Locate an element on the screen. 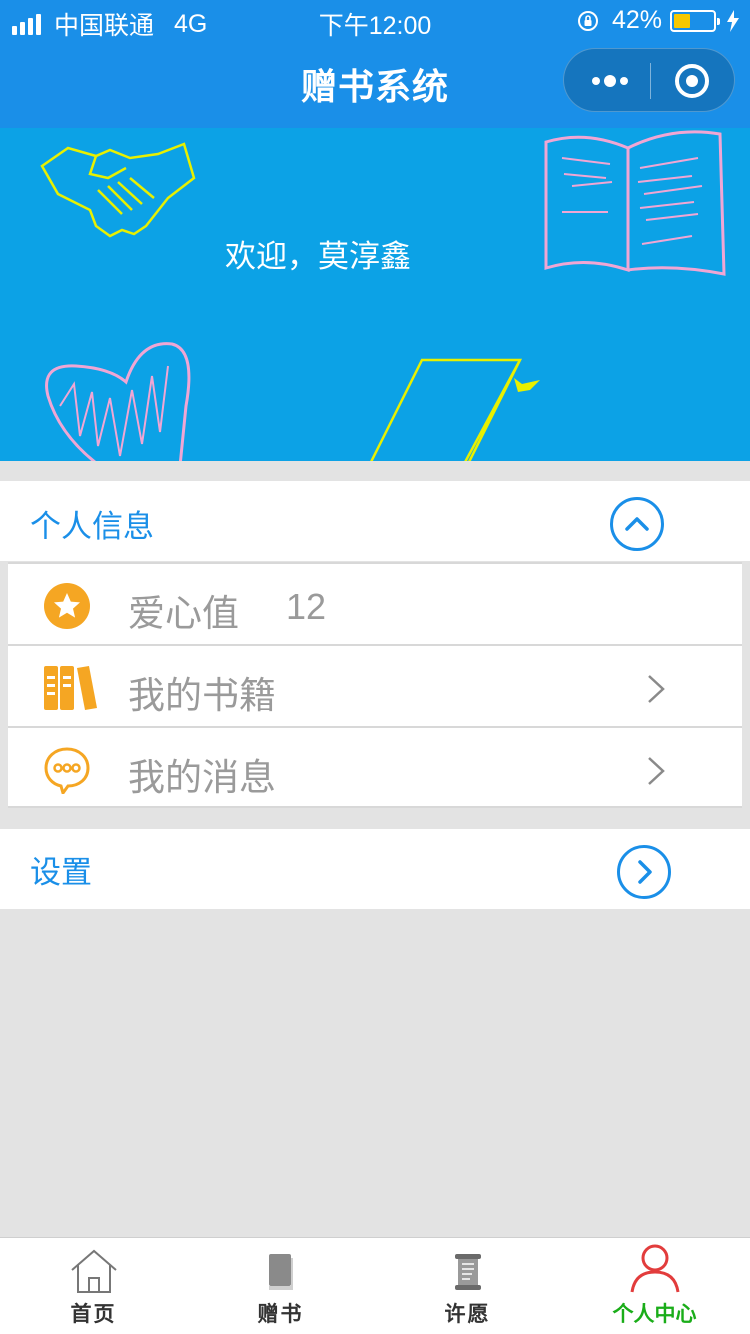 The width and height of the screenshot is (750, 1334). tab-wish: 许愿 is located at coordinates (467, 1286).